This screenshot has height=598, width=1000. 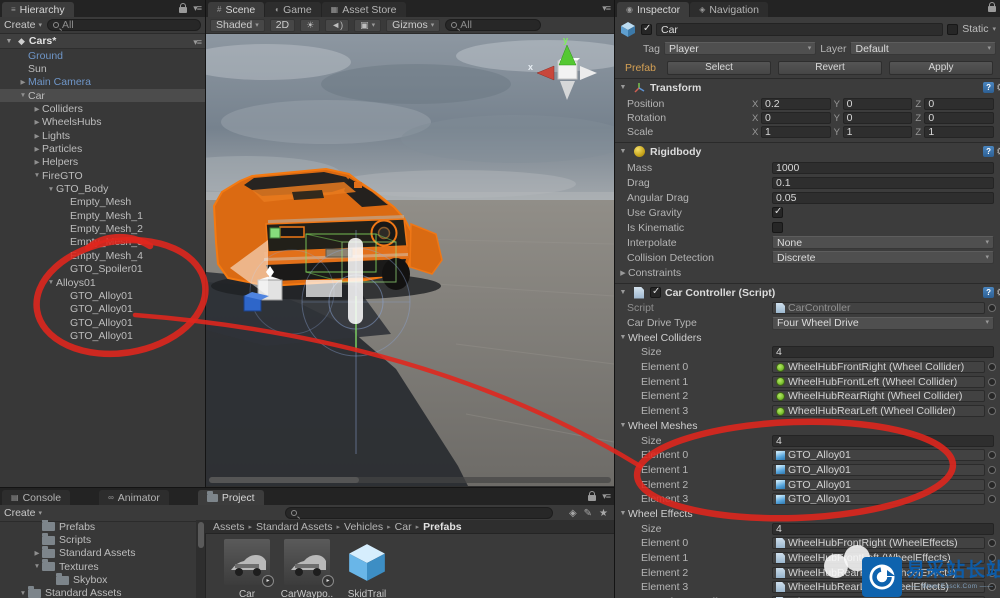 I want to click on breadcrumb-item: Vehicles, so click(x=363, y=527).